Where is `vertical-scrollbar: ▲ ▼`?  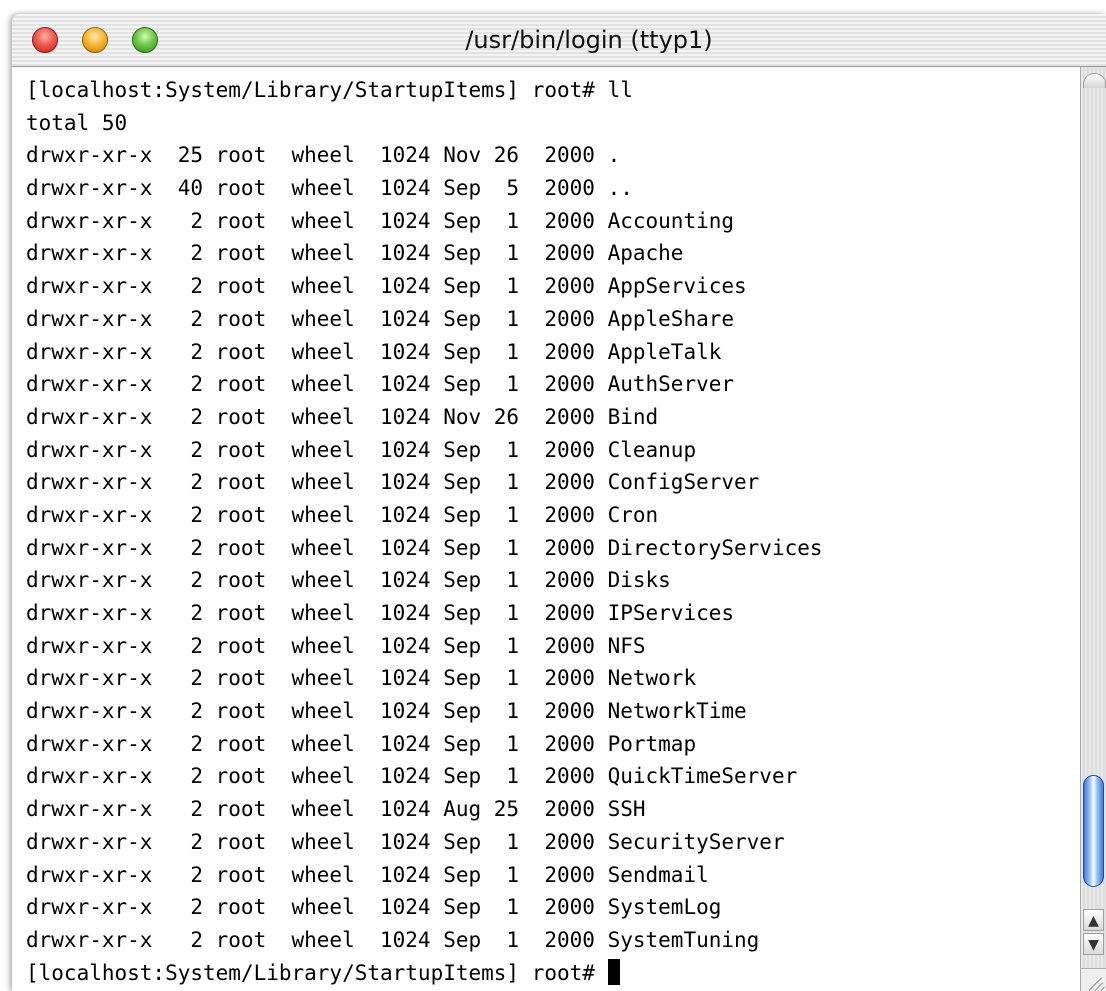
vertical-scrollbar: ▲ ▼ is located at coordinates (1093, 529).